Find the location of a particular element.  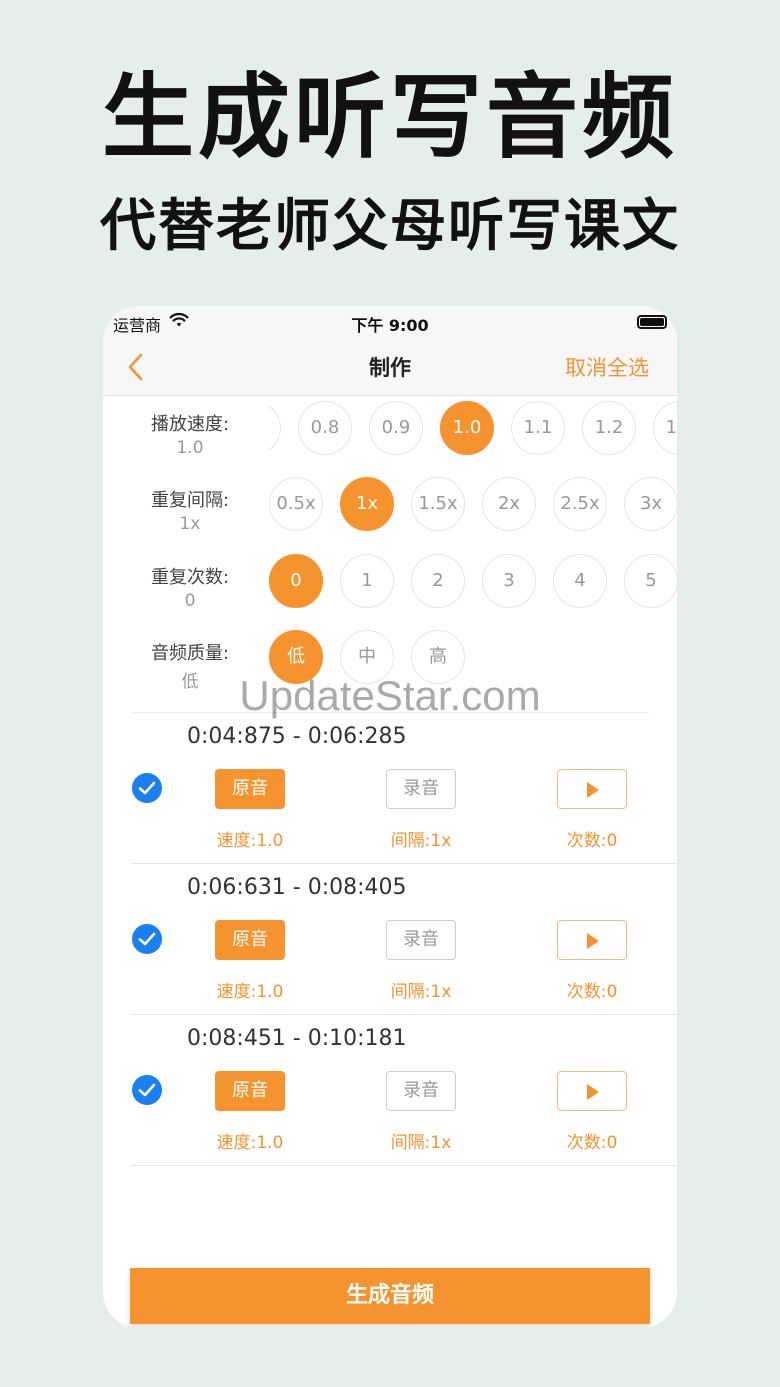

generate-audio-button: 生成音频 is located at coordinates (390, 1296).